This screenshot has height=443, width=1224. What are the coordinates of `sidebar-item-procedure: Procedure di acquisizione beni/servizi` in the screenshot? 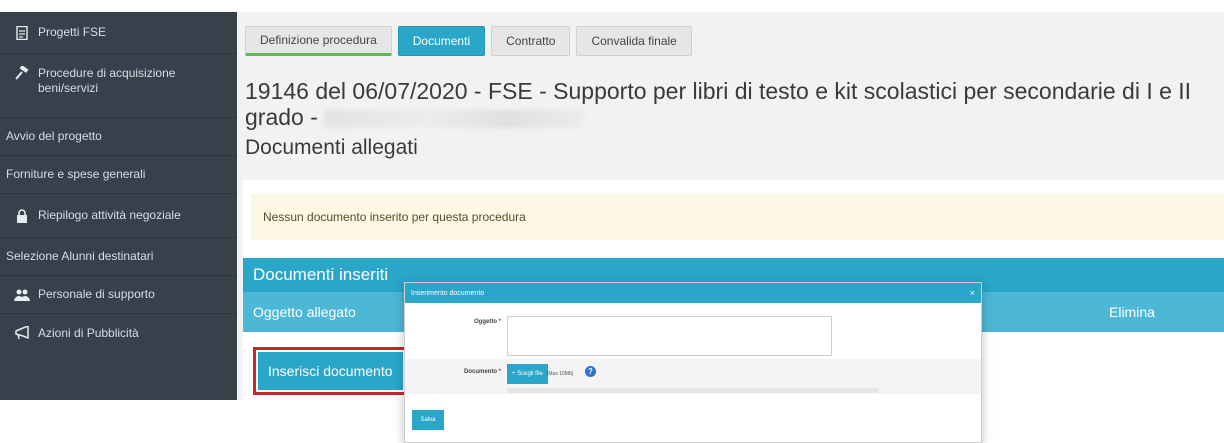 It's located at (118, 86).